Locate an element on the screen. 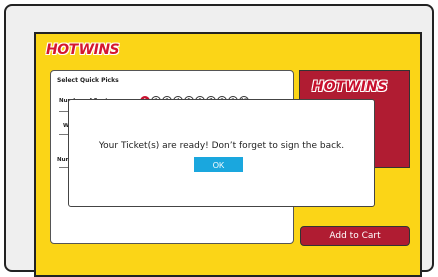 The height and width of the screenshot is (277, 438). side-hotwins-logo: HOTWINS is located at coordinates (350, 87).